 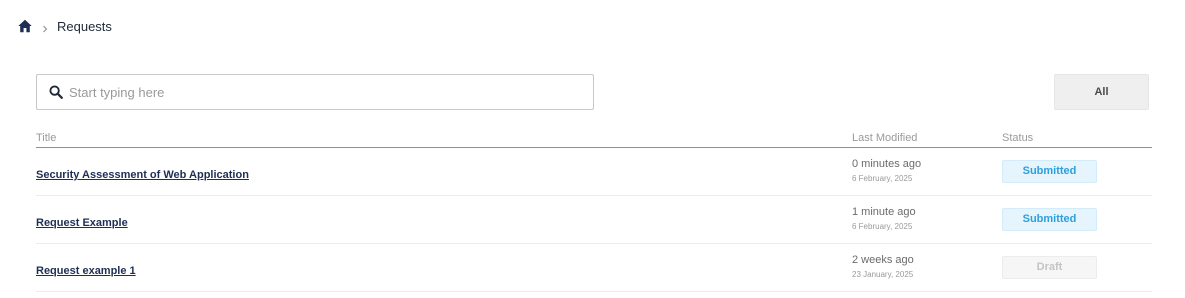 I want to click on search-box, so click(x=315, y=92).